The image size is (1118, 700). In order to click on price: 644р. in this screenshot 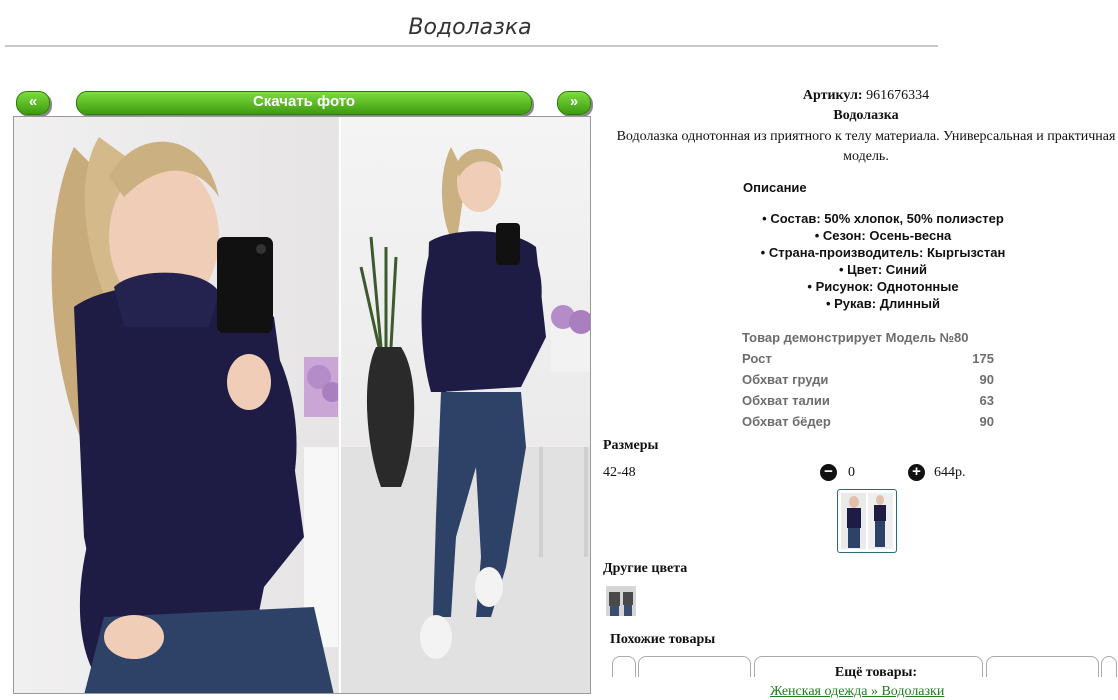, I will do `click(950, 472)`.